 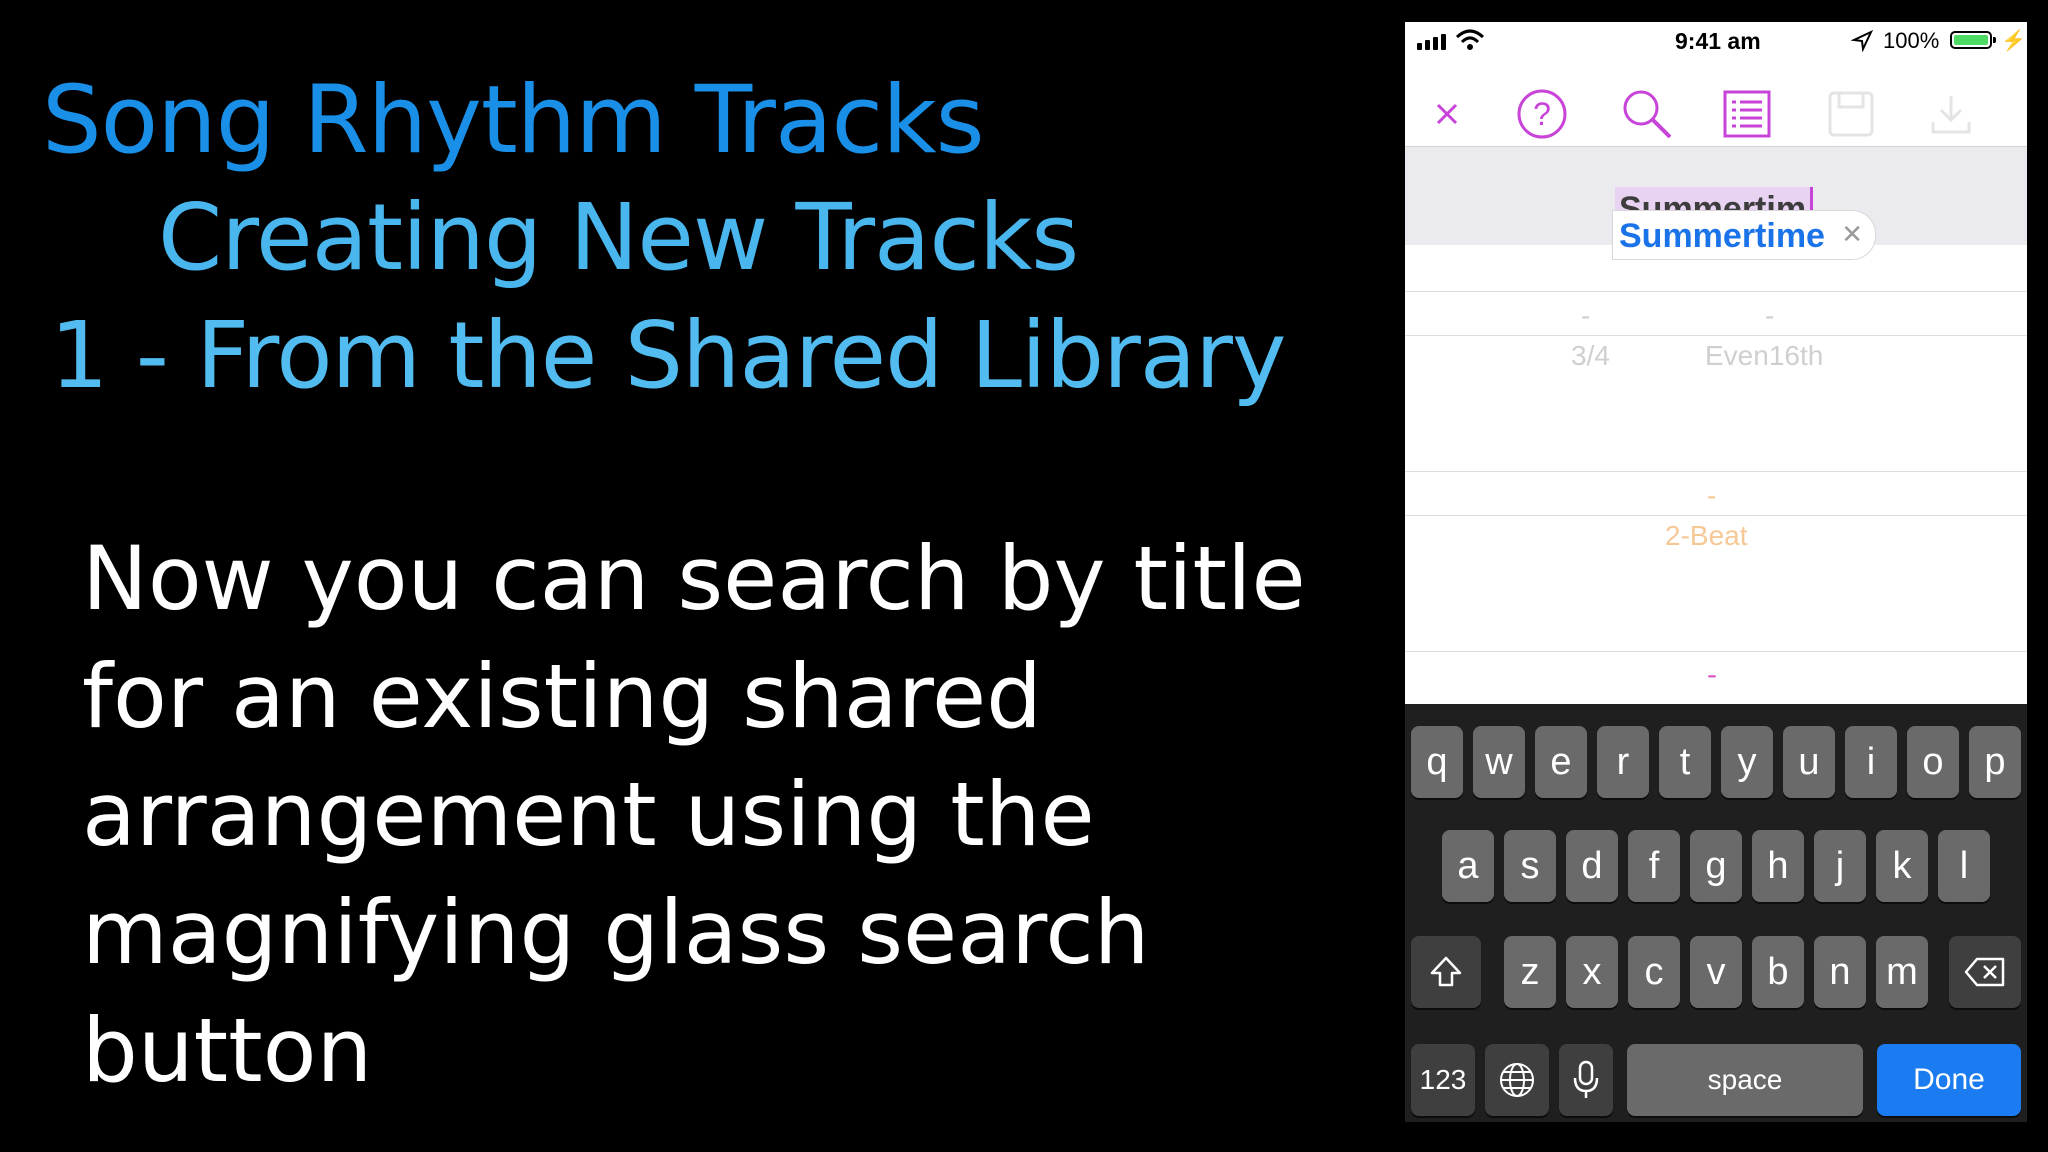 What do you see at coordinates (1437, 762) in the screenshot?
I see `key-q: q` at bounding box center [1437, 762].